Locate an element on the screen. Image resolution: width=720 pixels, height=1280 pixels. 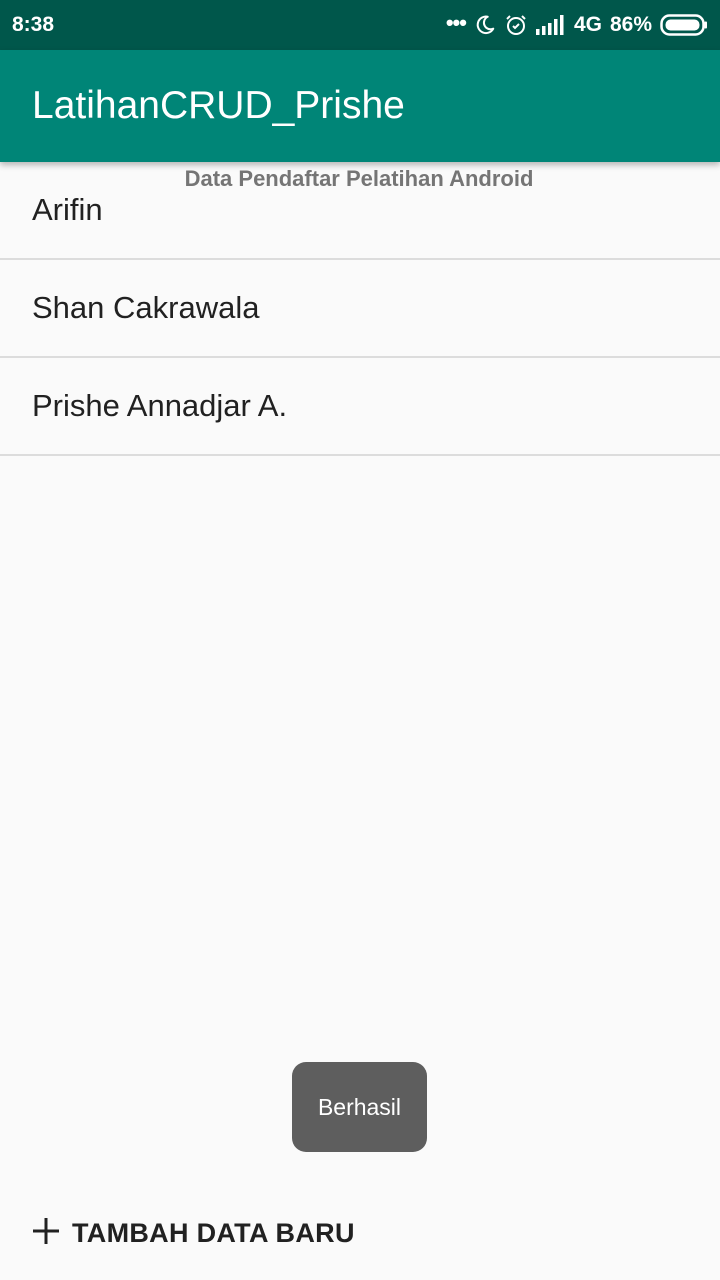
network-type: 4G is located at coordinates (587, 24).